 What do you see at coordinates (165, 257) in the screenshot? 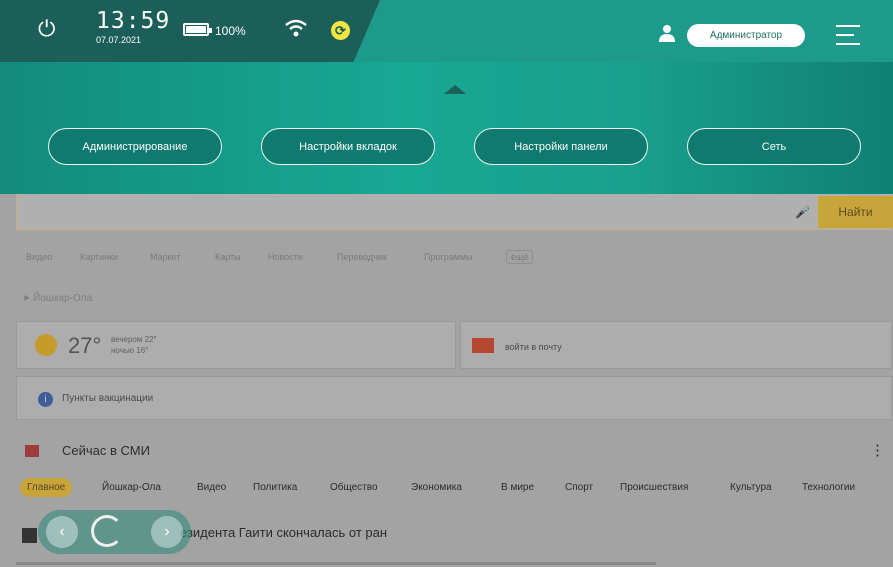
I see `service-link-market: Маркет` at bounding box center [165, 257].